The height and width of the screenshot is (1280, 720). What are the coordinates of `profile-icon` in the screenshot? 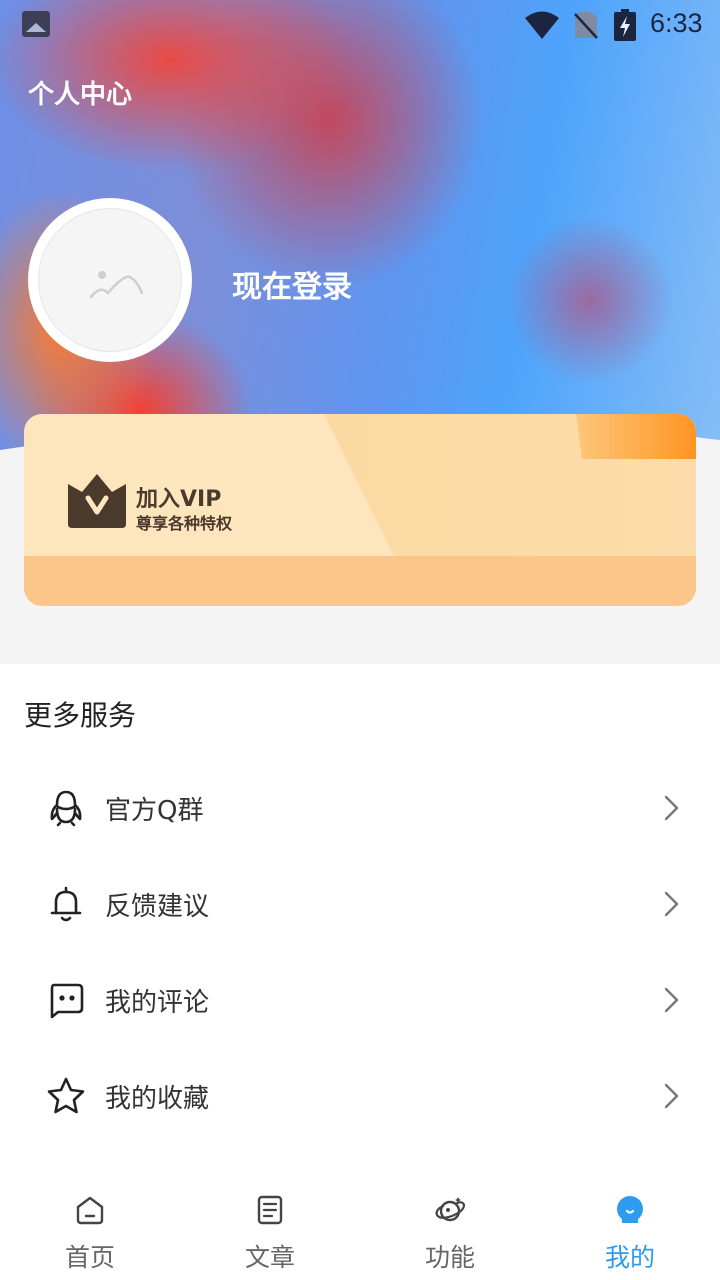 It's located at (630, 1209).